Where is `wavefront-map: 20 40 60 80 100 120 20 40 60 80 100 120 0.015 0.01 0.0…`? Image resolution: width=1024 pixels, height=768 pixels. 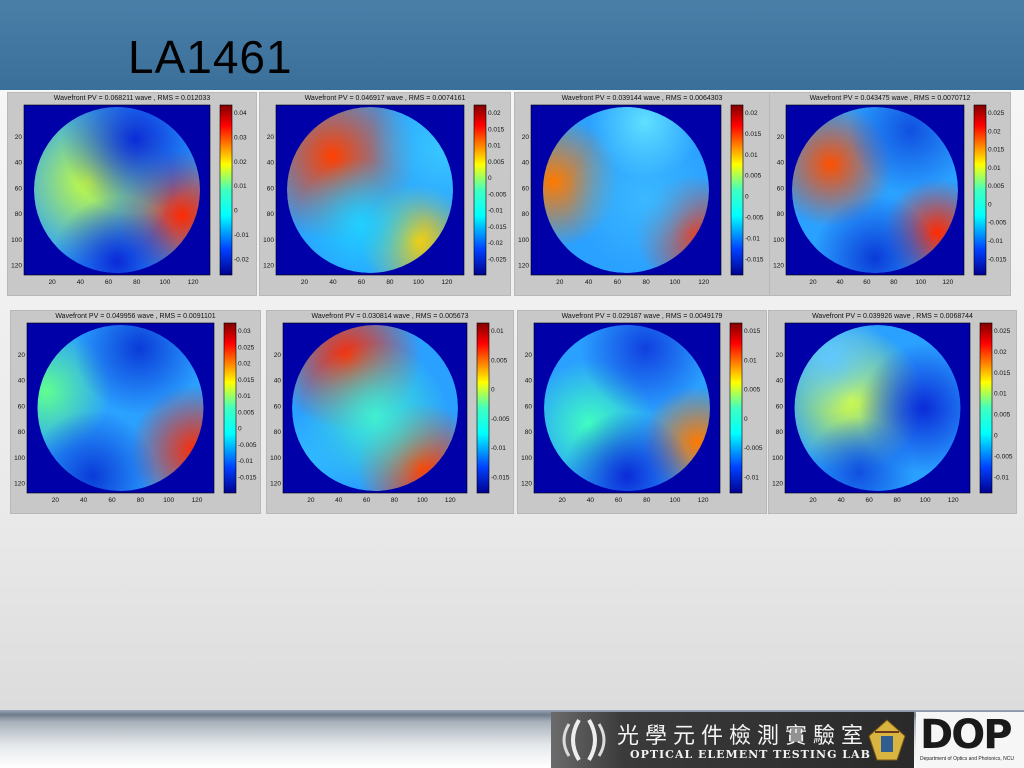 wavefront-map: 20 40 60 80 100 120 20 40 60 80 100 120 0.015 0.01 0.0… is located at coordinates (642, 413).